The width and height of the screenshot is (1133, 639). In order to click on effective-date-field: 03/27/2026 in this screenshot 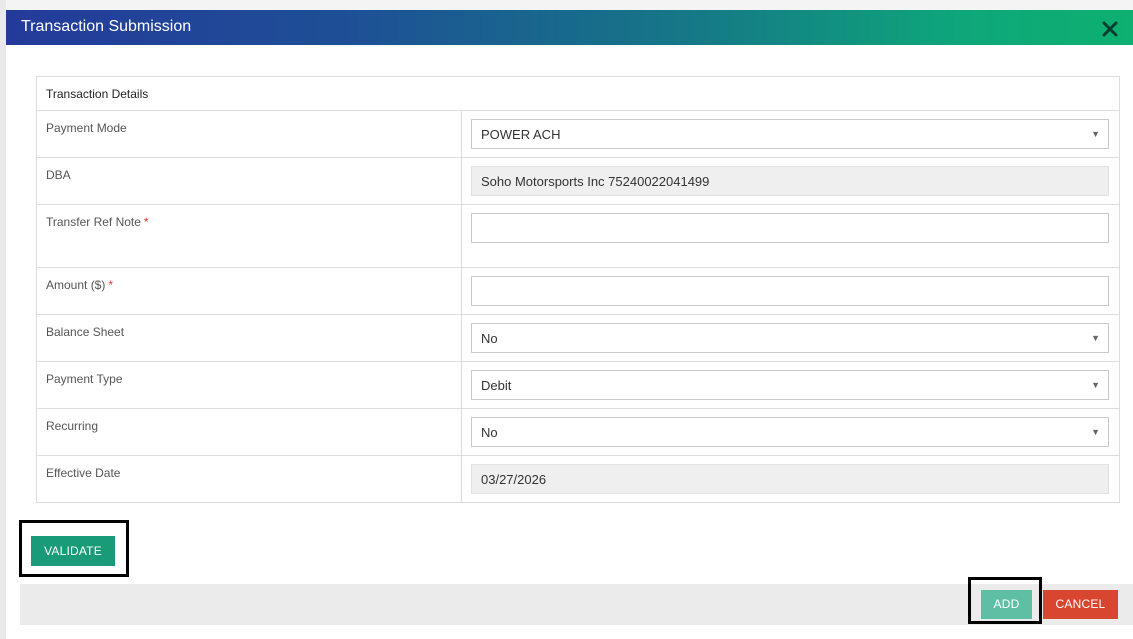, I will do `click(790, 479)`.